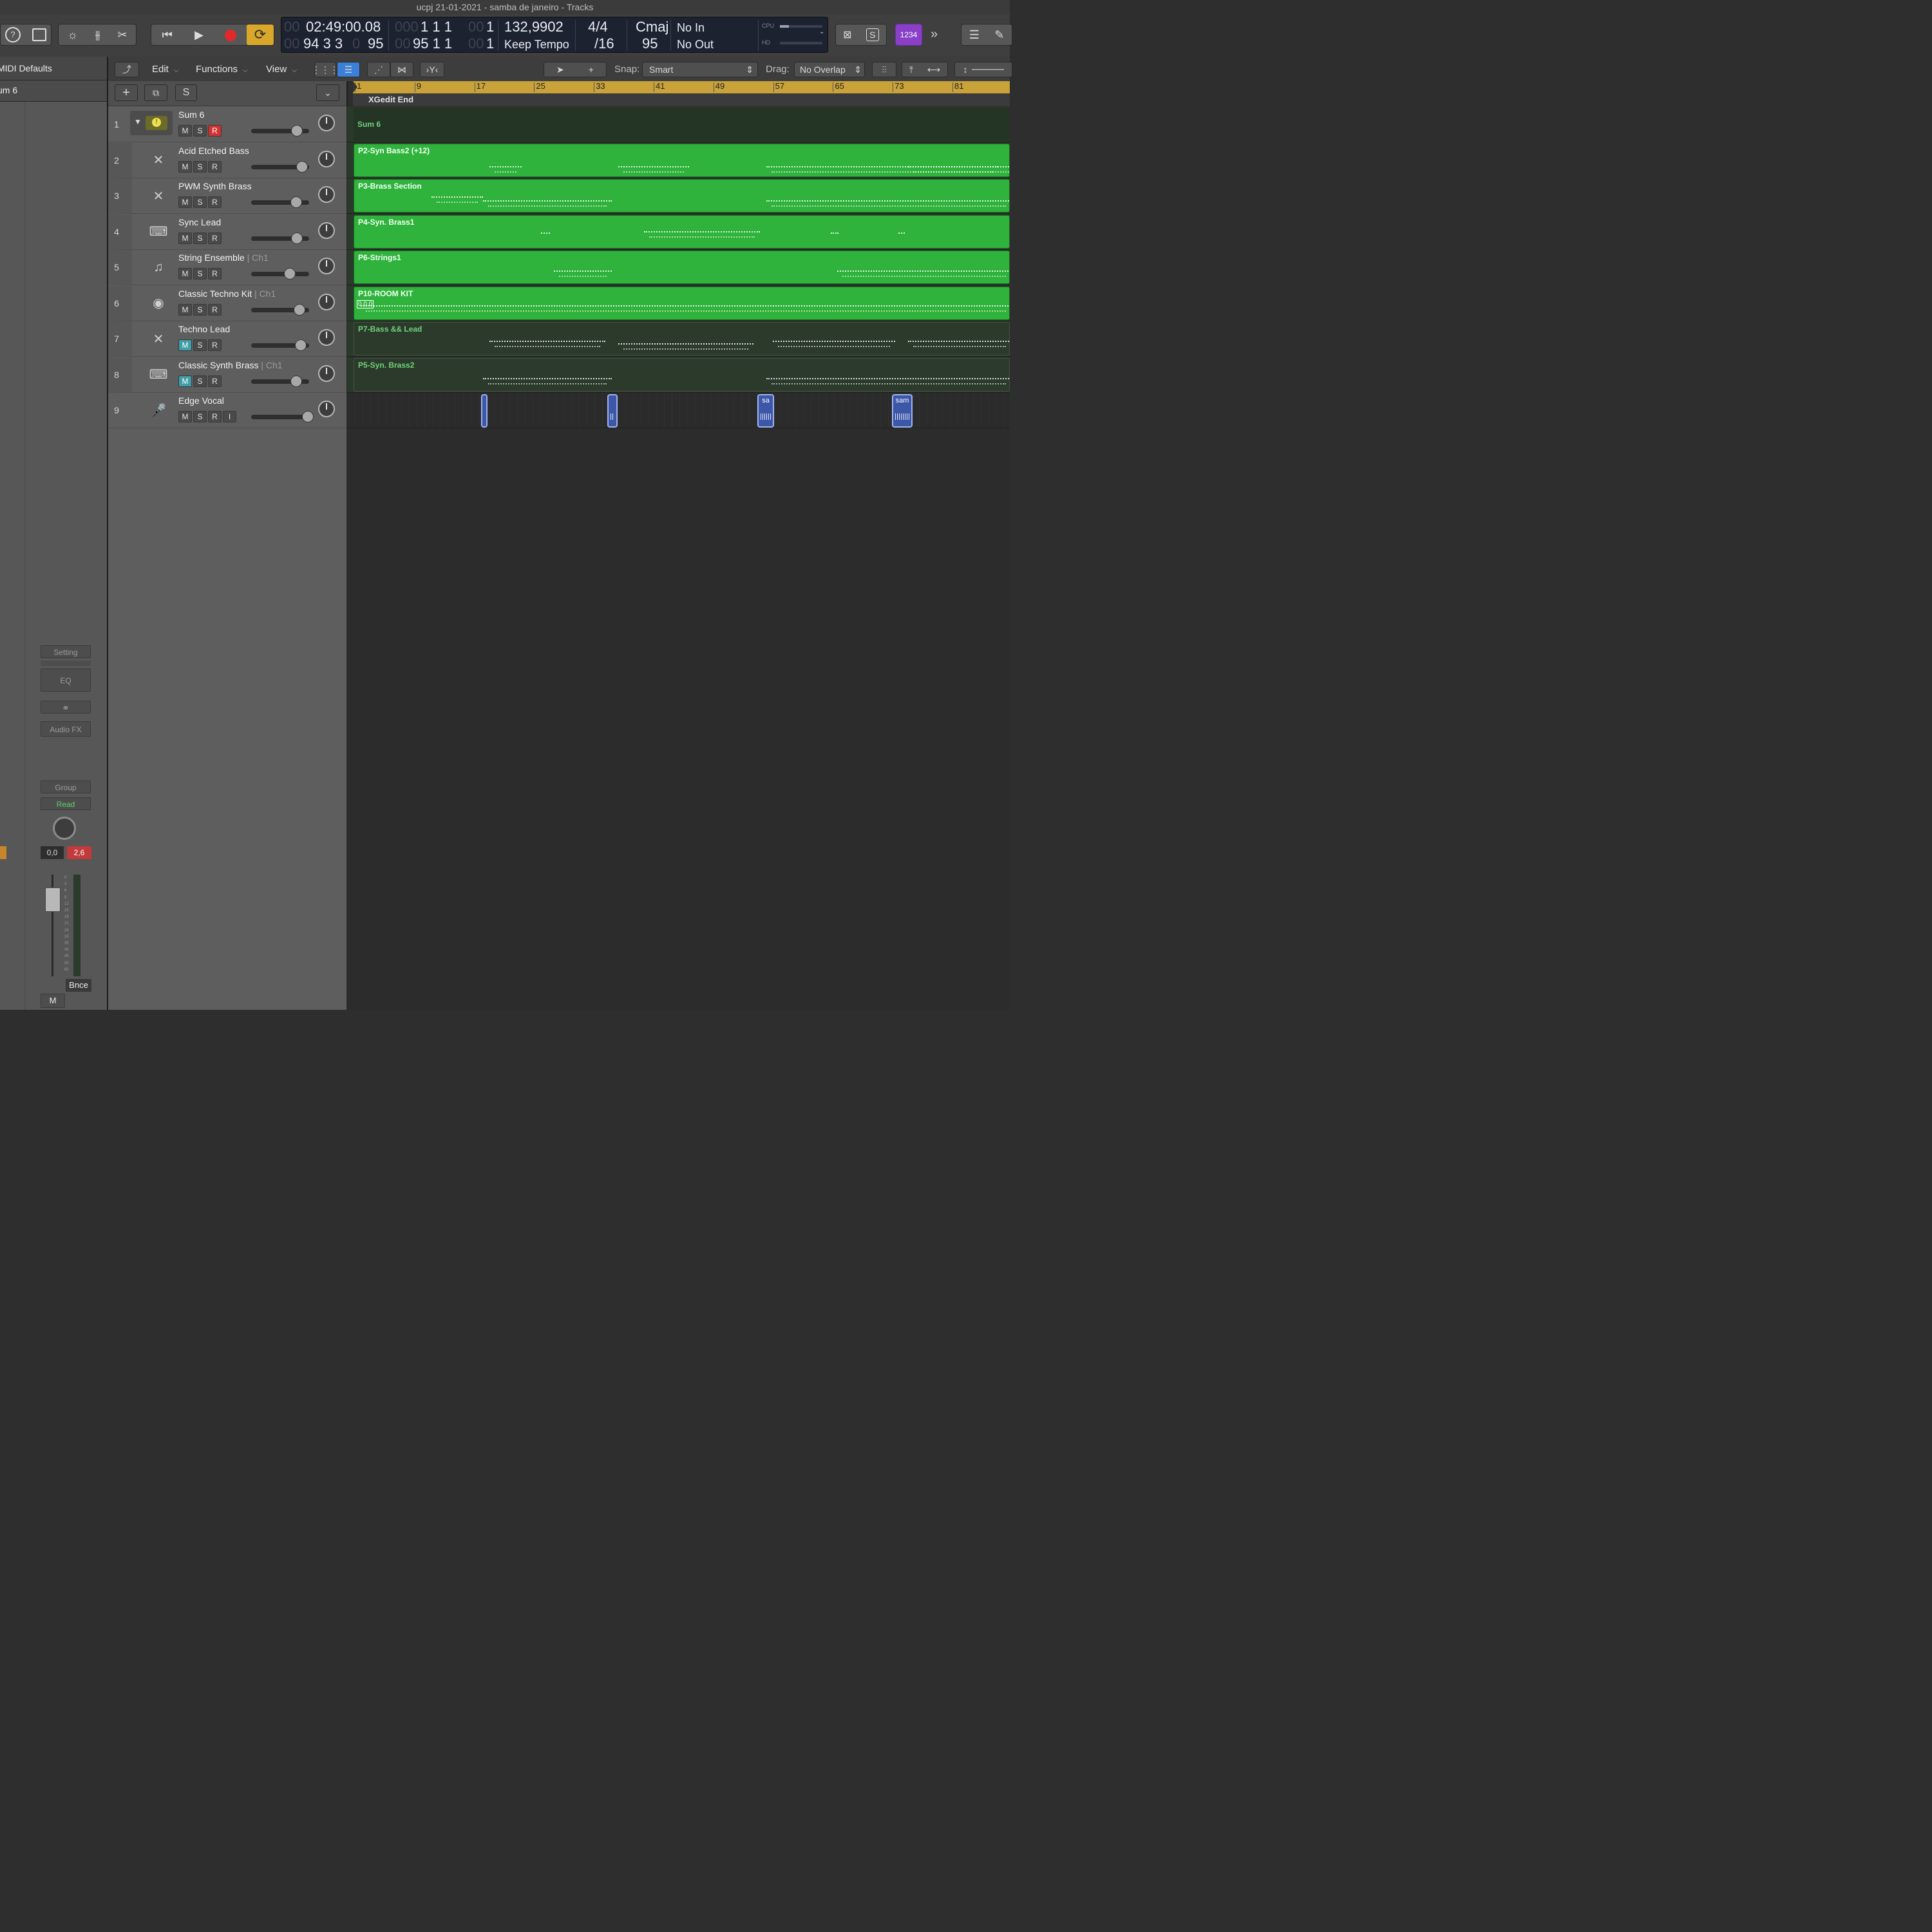 Image resolution: width=1932 pixels, height=1932 pixels. What do you see at coordinates (975, 35) in the screenshot?
I see `list-icon: ☰` at bounding box center [975, 35].